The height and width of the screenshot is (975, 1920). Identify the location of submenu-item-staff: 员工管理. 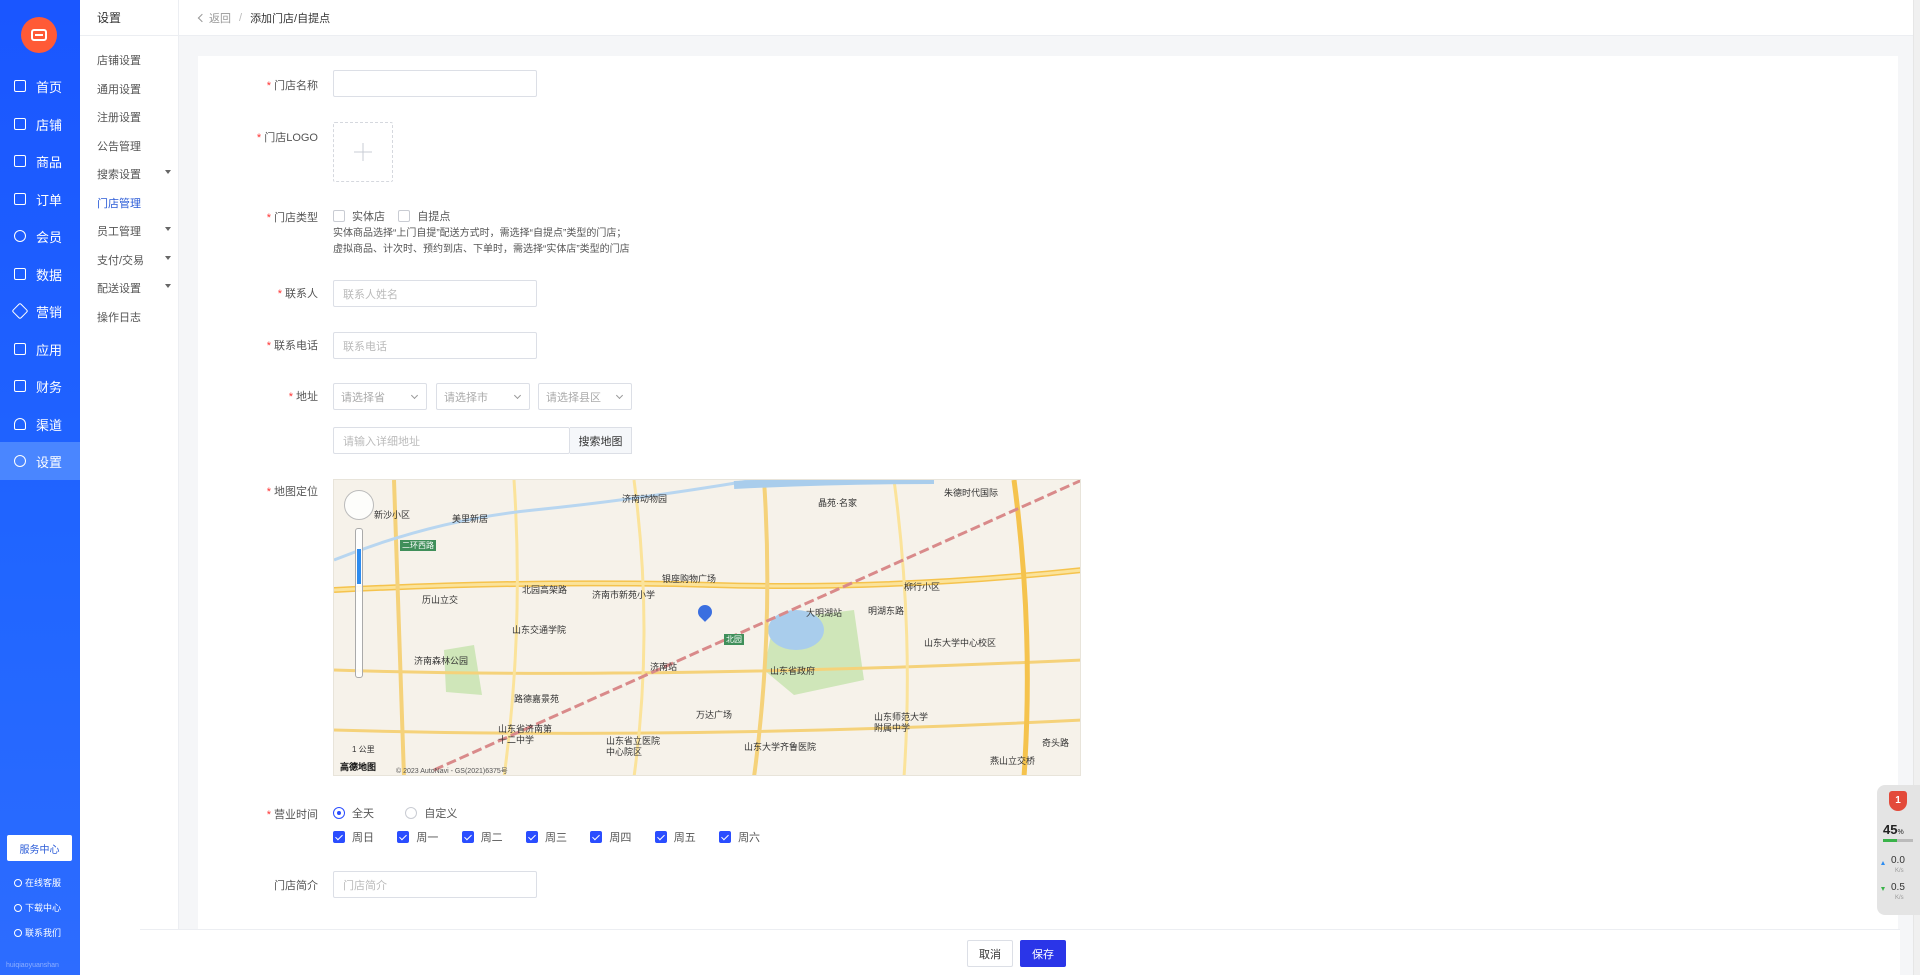
(137, 231).